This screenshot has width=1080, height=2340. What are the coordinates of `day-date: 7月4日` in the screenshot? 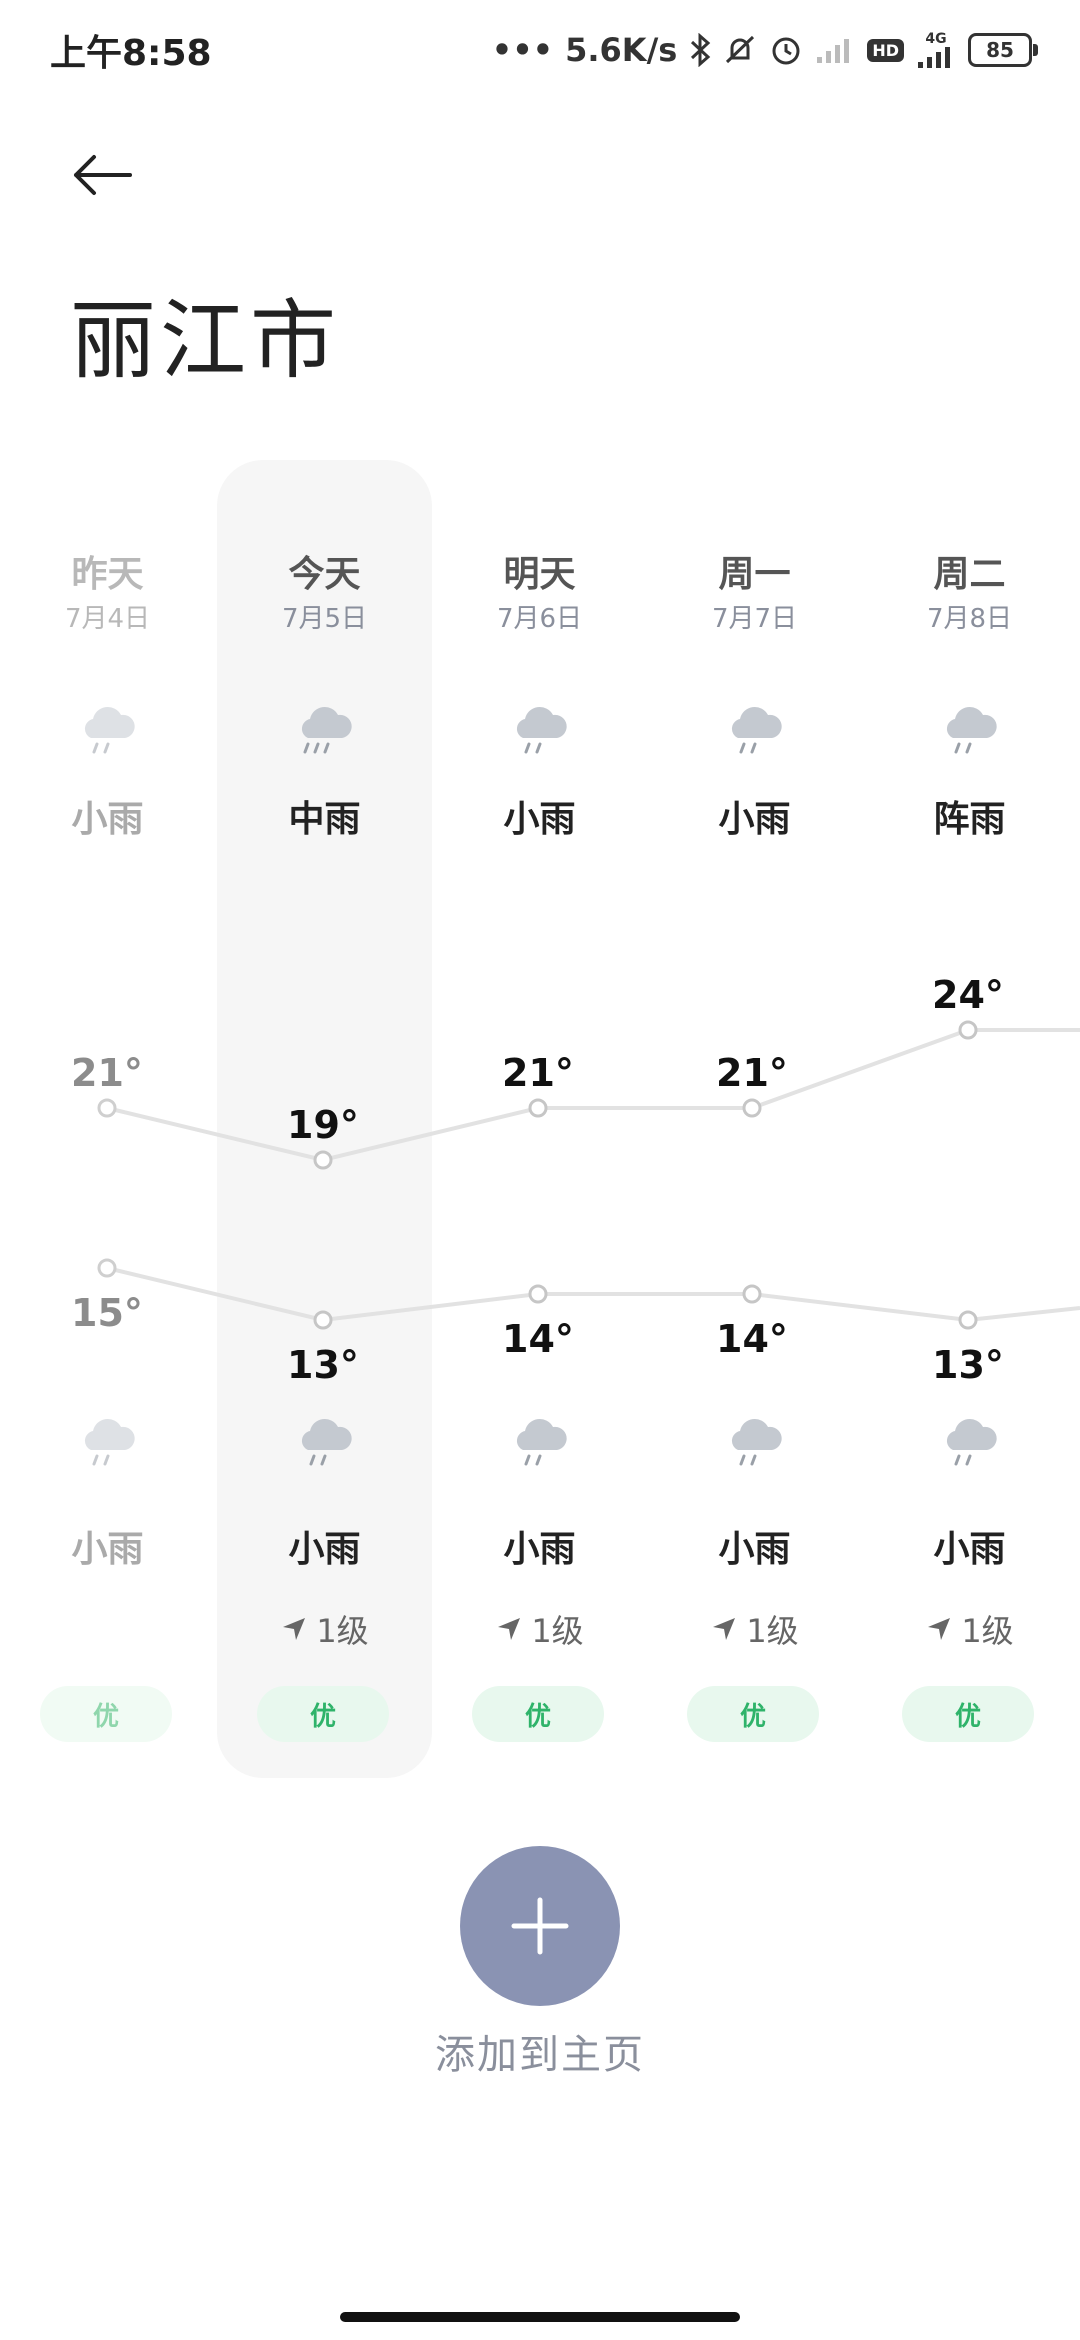 It's located at (107, 619).